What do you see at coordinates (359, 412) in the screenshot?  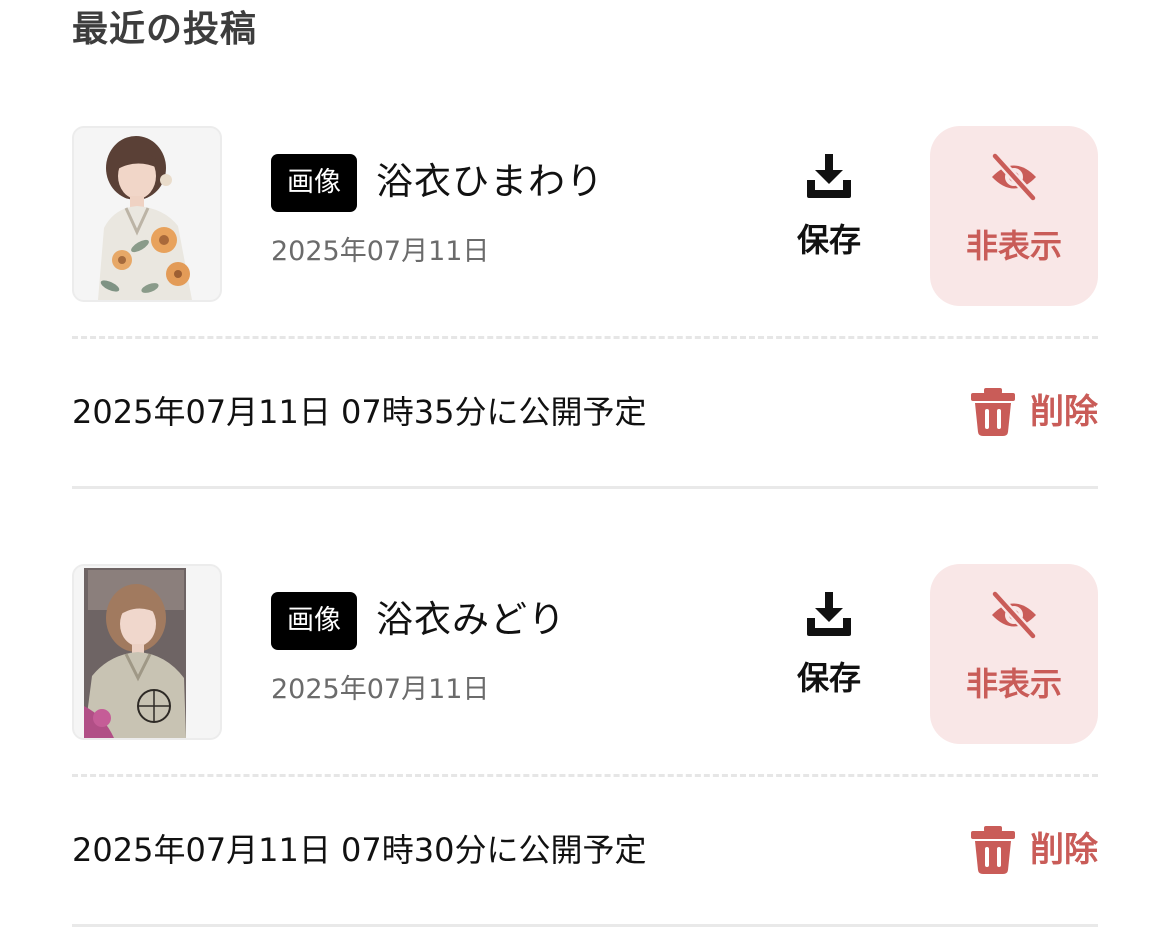 I see `schedule-text: 2025年07月11日 07時35分に公開予定` at bounding box center [359, 412].